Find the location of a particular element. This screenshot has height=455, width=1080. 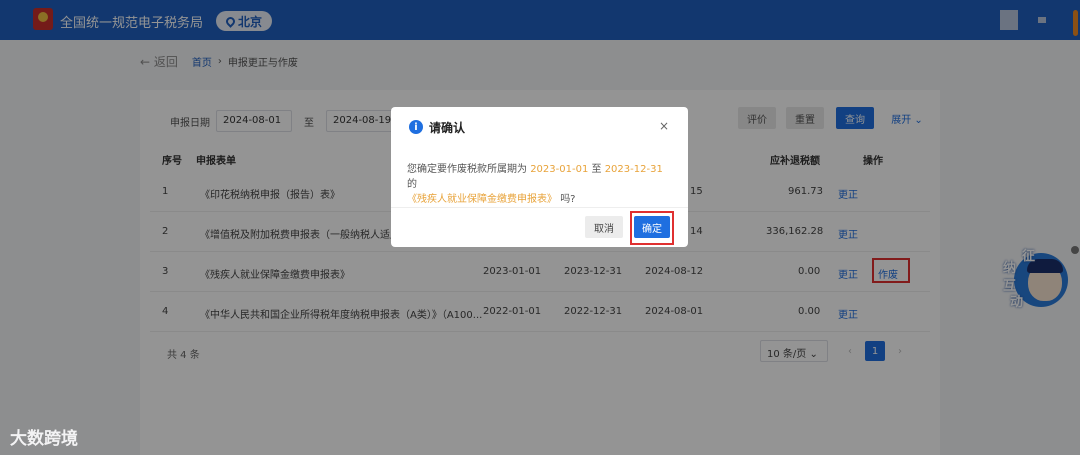

period-end: 2023-12-31 is located at coordinates (633, 169).